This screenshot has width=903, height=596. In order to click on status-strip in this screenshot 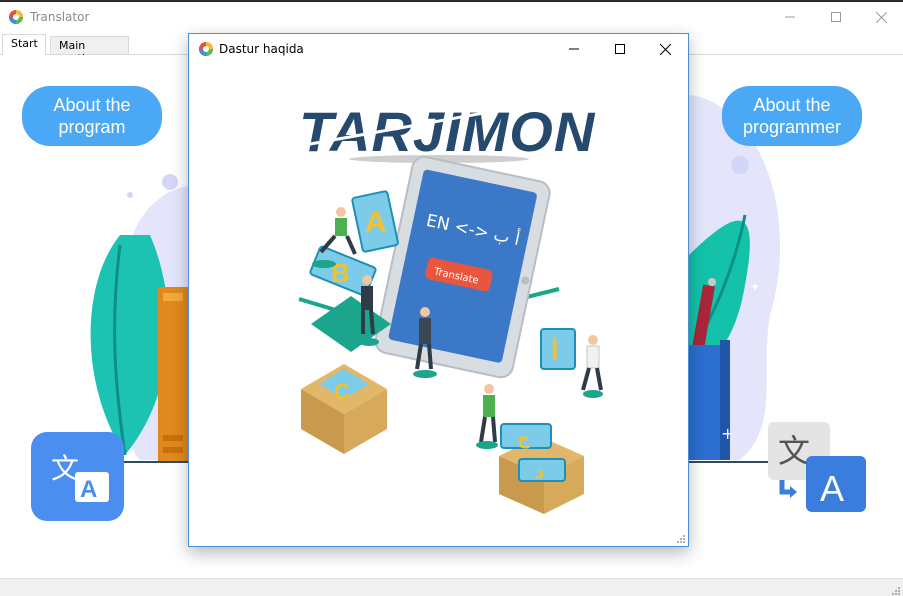, I will do `click(451, 587)`.